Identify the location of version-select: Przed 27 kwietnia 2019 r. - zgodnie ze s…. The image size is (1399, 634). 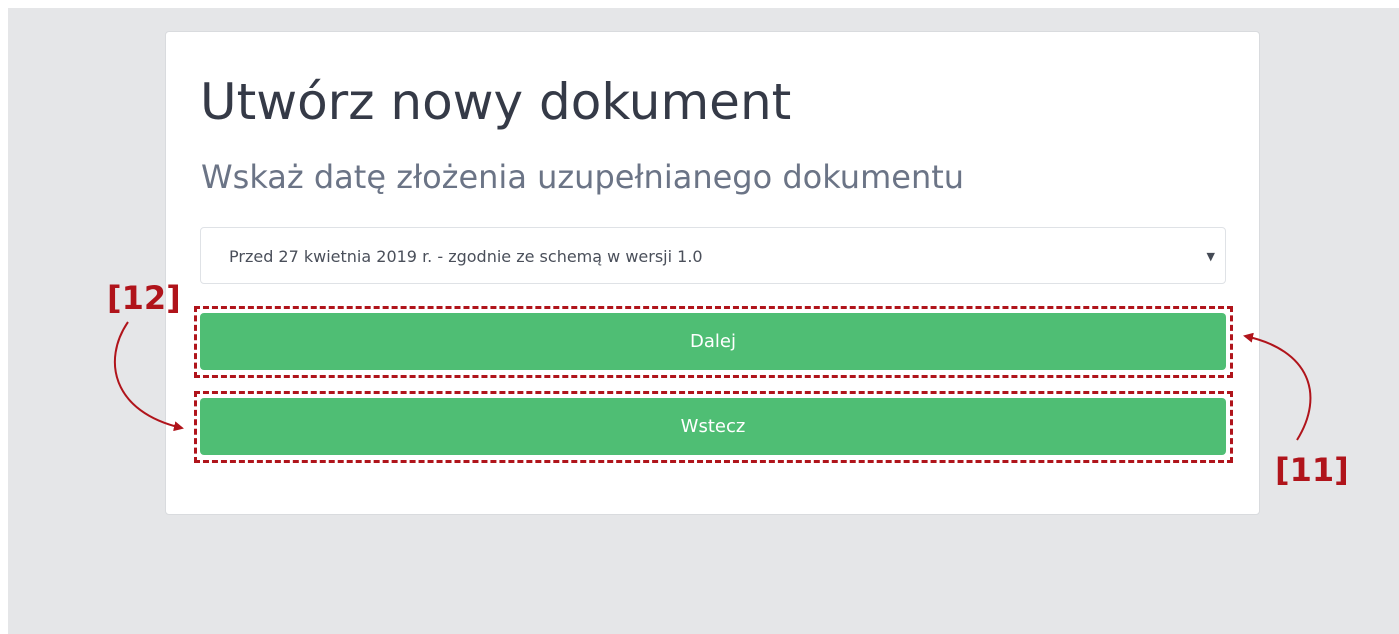
(713, 255).